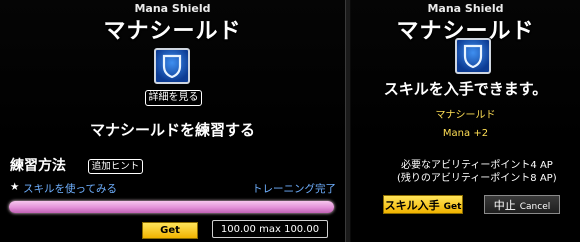 The width and height of the screenshot is (580, 242). Describe the element at coordinates (465, 89) in the screenshot. I see `acquire-message: スキルを入手できます。` at that location.